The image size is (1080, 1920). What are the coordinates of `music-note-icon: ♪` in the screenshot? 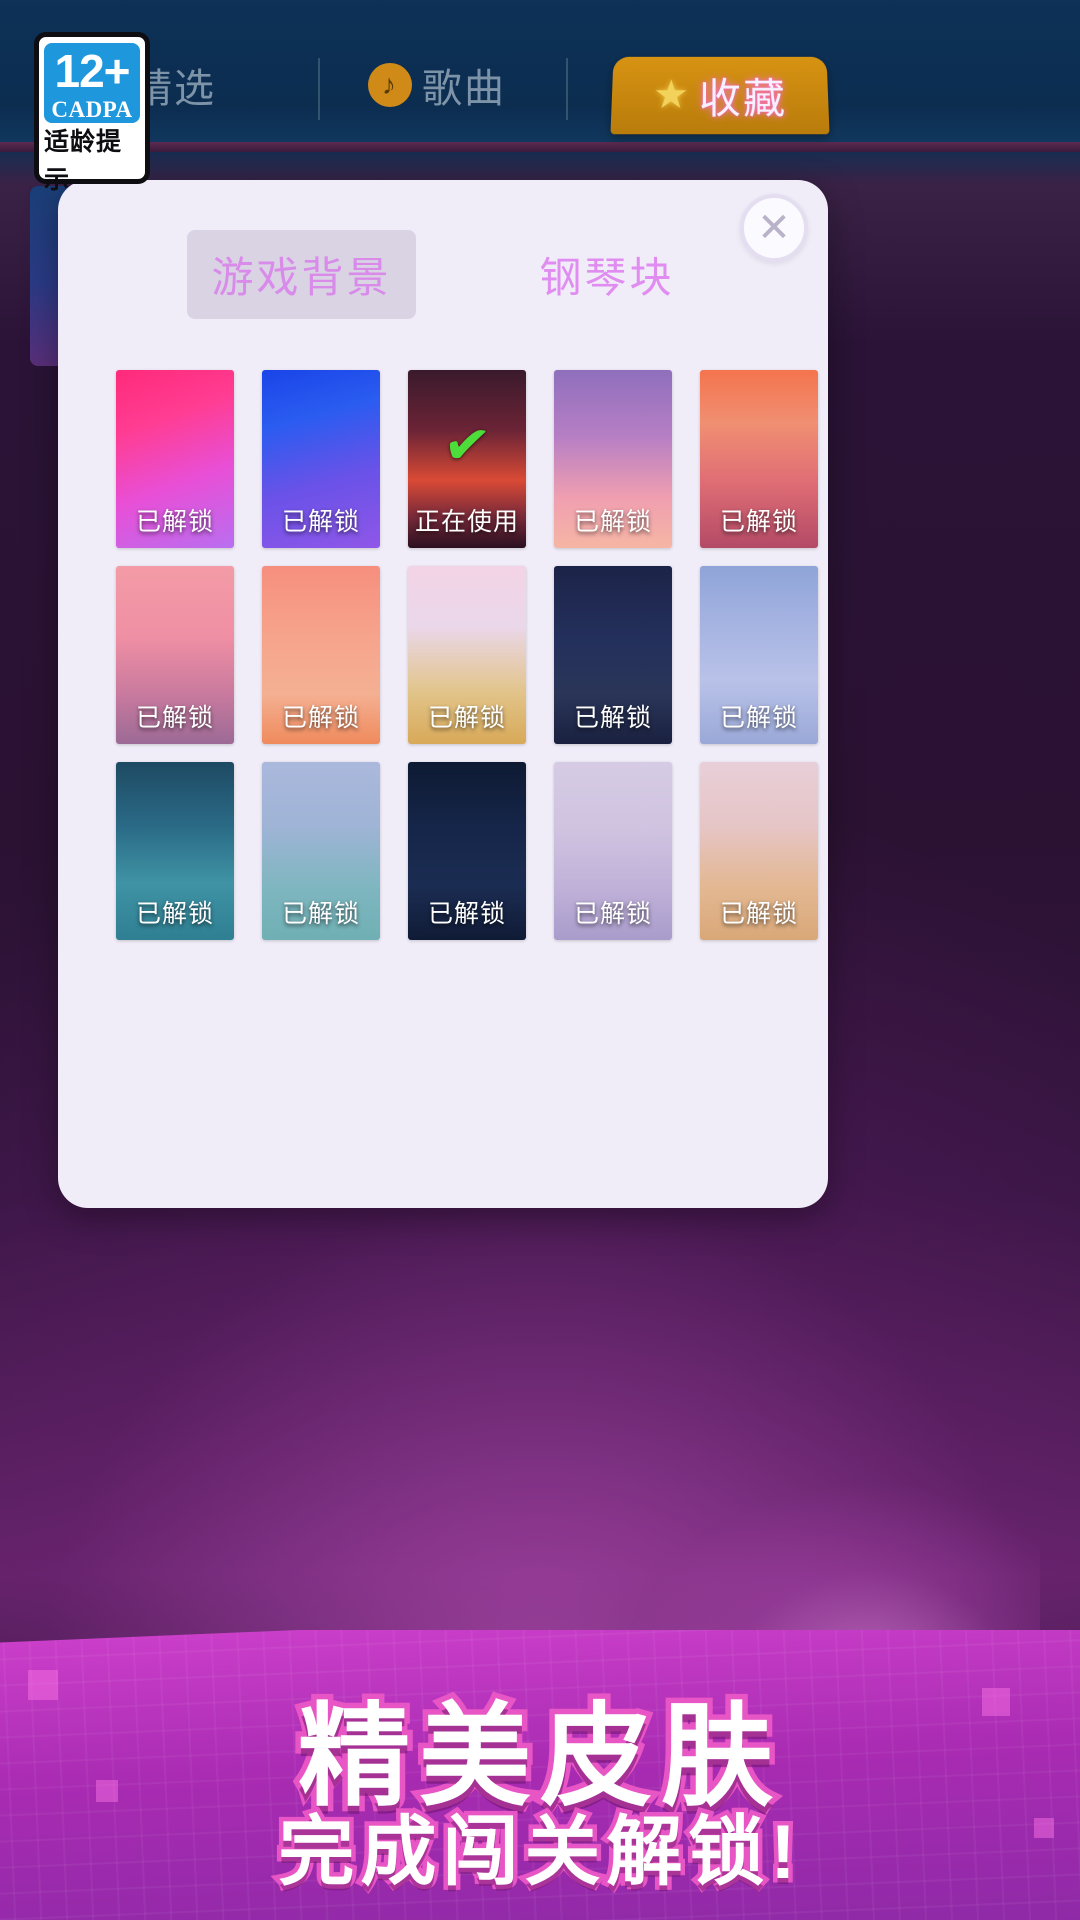 It's located at (390, 85).